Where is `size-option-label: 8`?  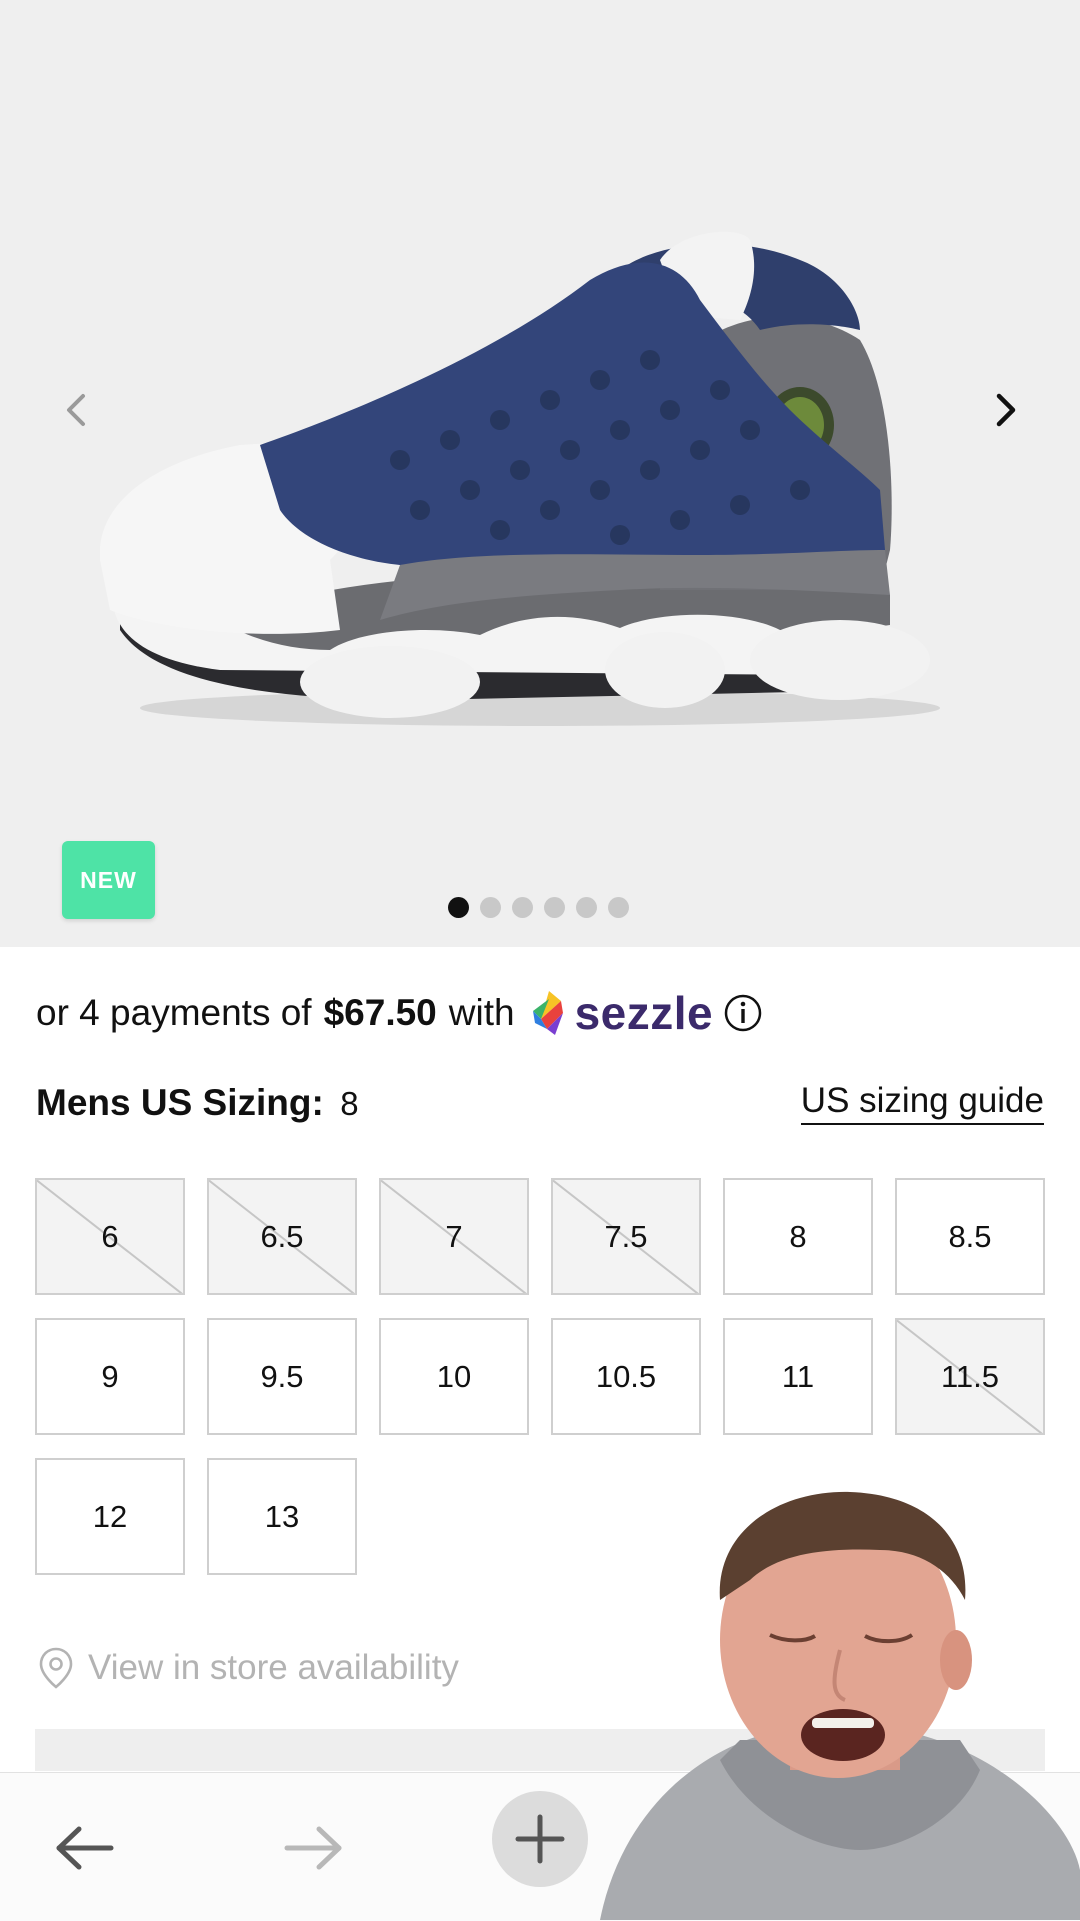 size-option-label: 8 is located at coordinates (798, 1236).